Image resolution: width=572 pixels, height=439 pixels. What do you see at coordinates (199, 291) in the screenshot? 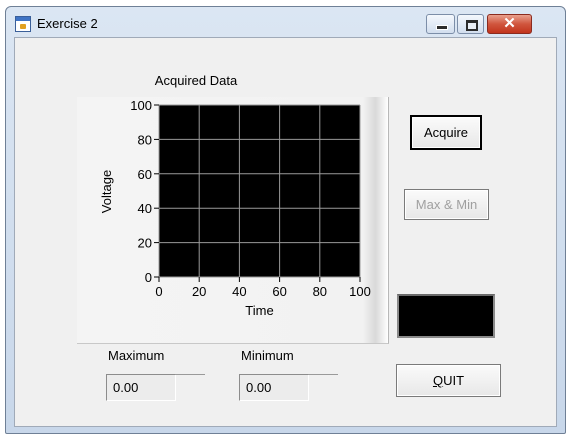
I see `x-tick-label: 20` at bounding box center [199, 291].